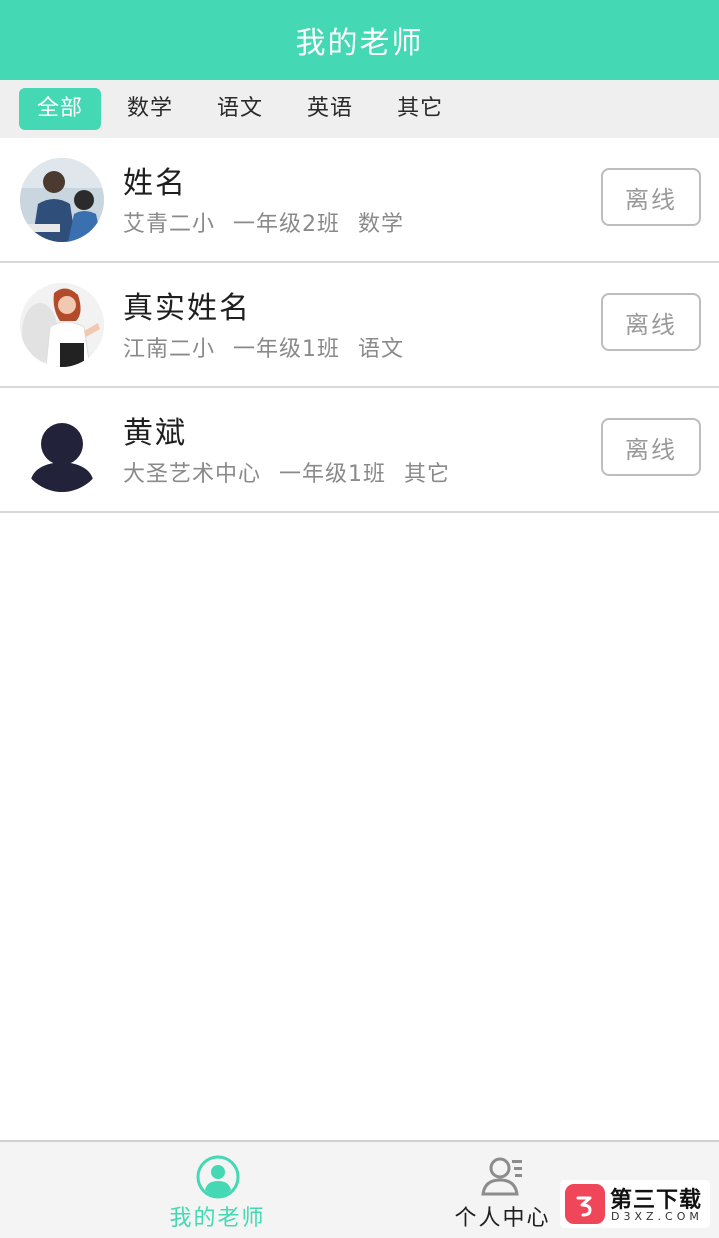 This screenshot has width=719, height=1238. Describe the element at coordinates (381, 349) in the screenshot. I see `teacher-subject: 语文` at that location.